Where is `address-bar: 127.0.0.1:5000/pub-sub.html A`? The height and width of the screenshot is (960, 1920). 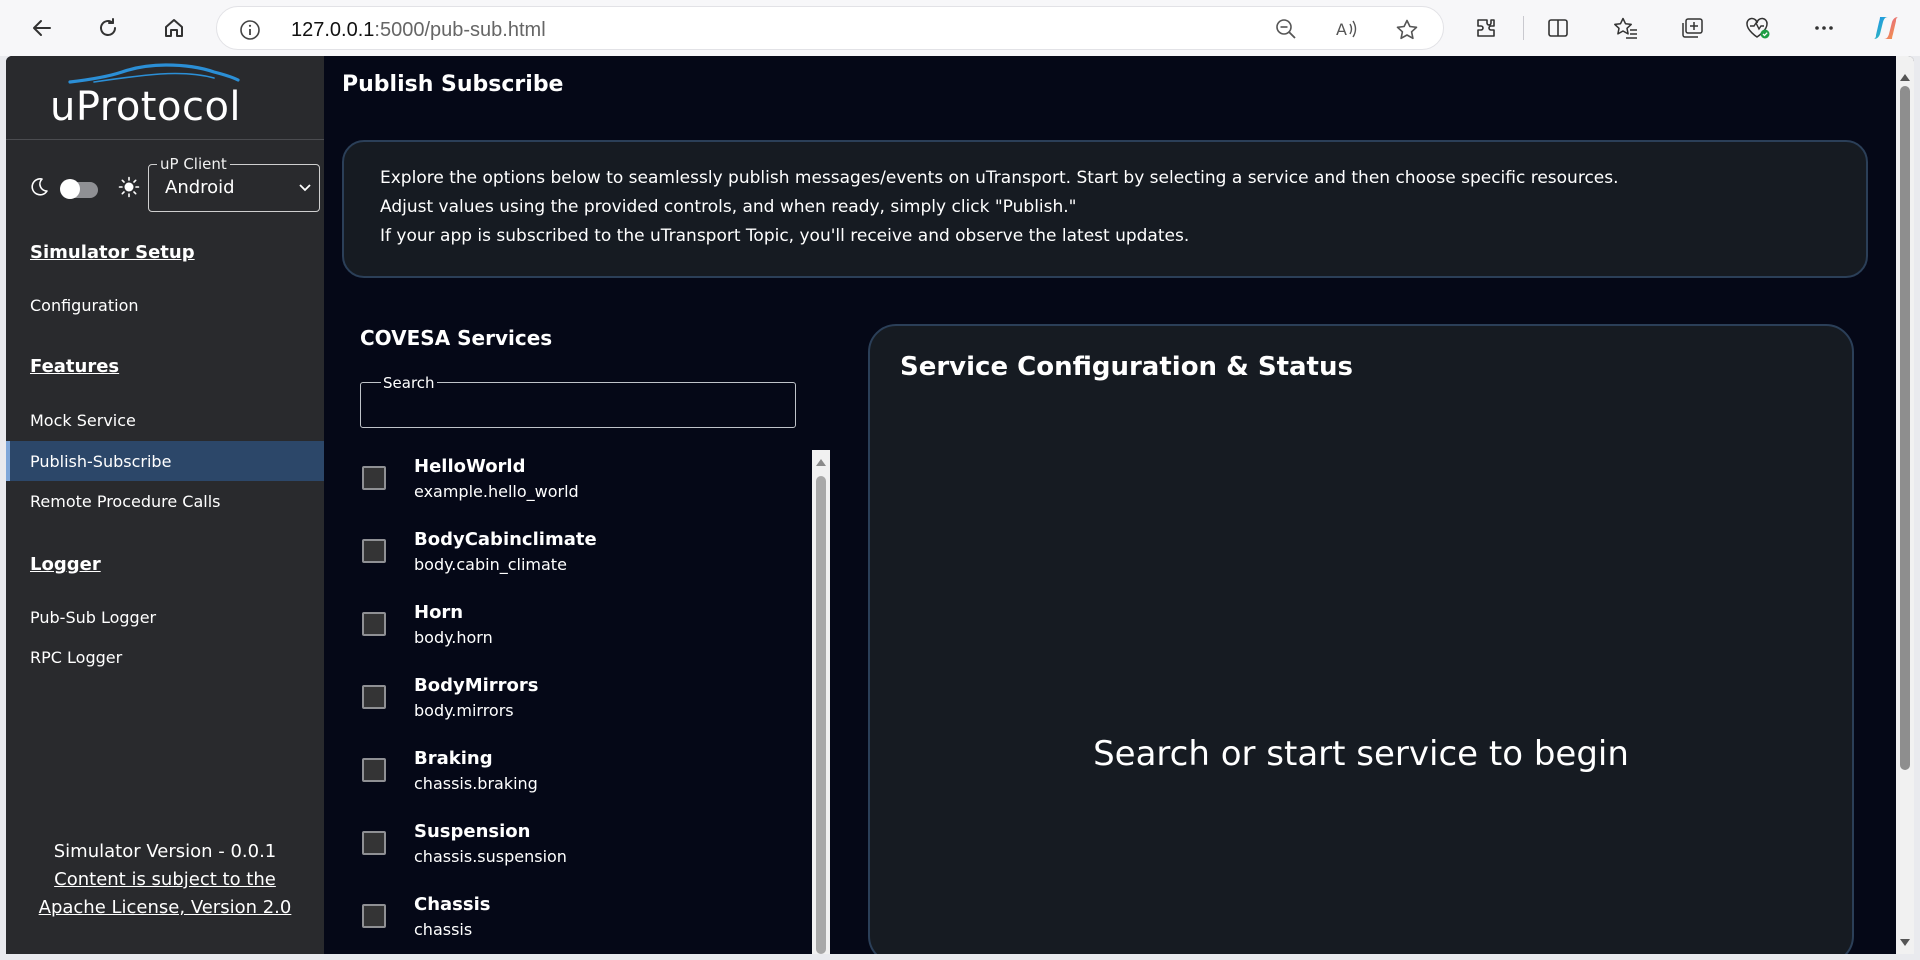
address-bar: 127.0.0.1:5000/pub-sub.html A is located at coordinates (830, 28).